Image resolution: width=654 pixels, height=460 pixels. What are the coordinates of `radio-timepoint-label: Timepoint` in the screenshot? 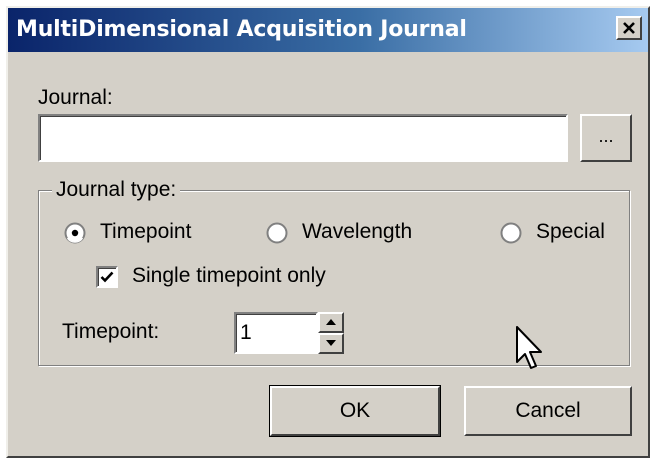 It's located at (145, 232).